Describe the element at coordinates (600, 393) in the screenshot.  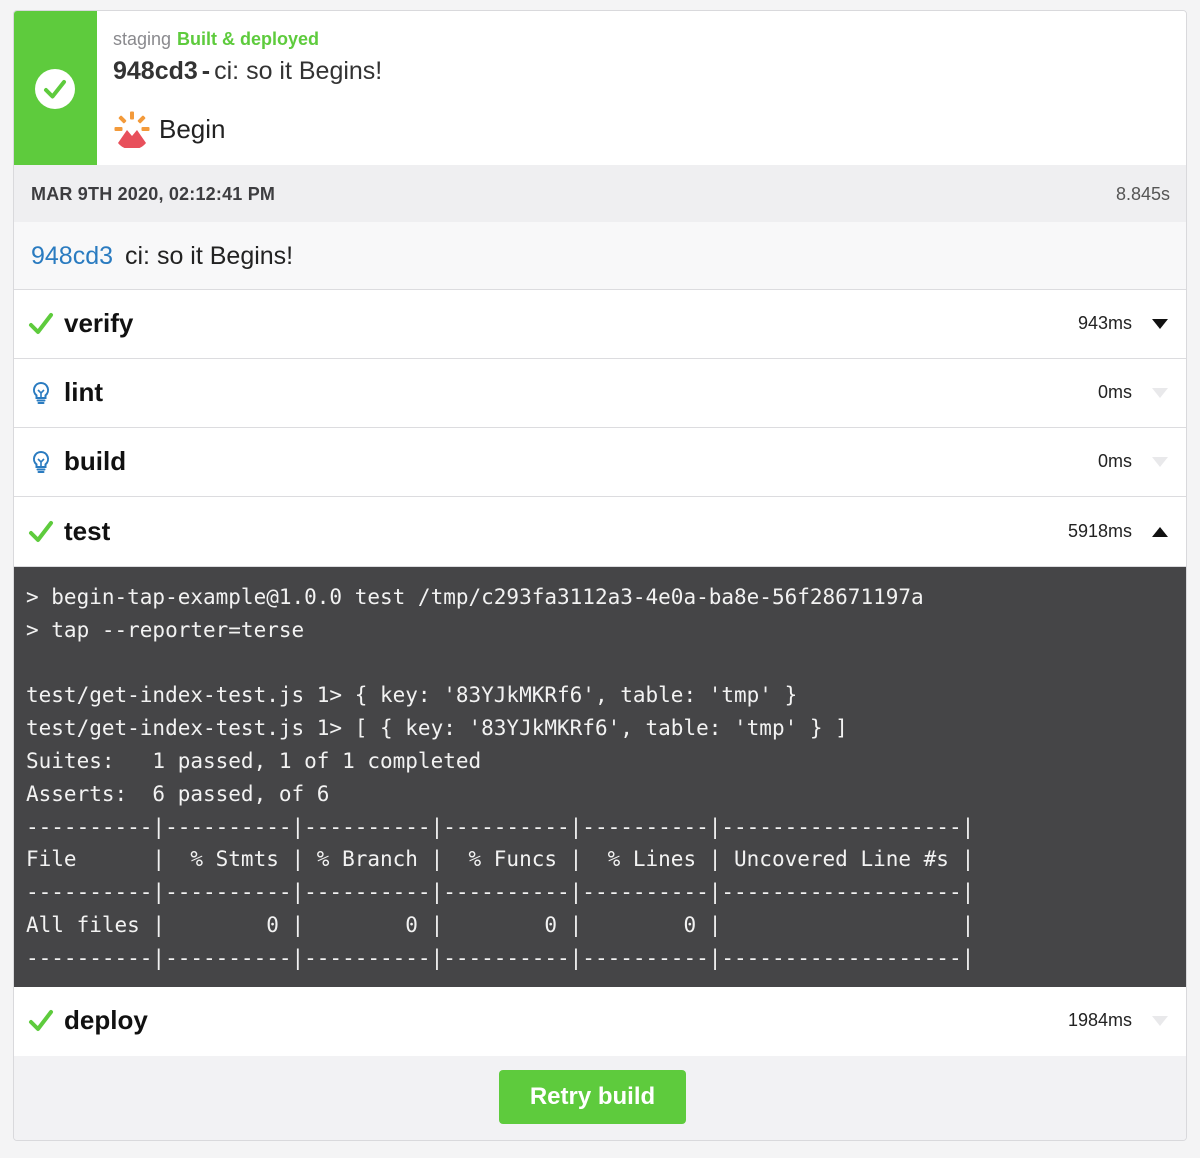
I see `stage-lint: lint 0ms` at that location.